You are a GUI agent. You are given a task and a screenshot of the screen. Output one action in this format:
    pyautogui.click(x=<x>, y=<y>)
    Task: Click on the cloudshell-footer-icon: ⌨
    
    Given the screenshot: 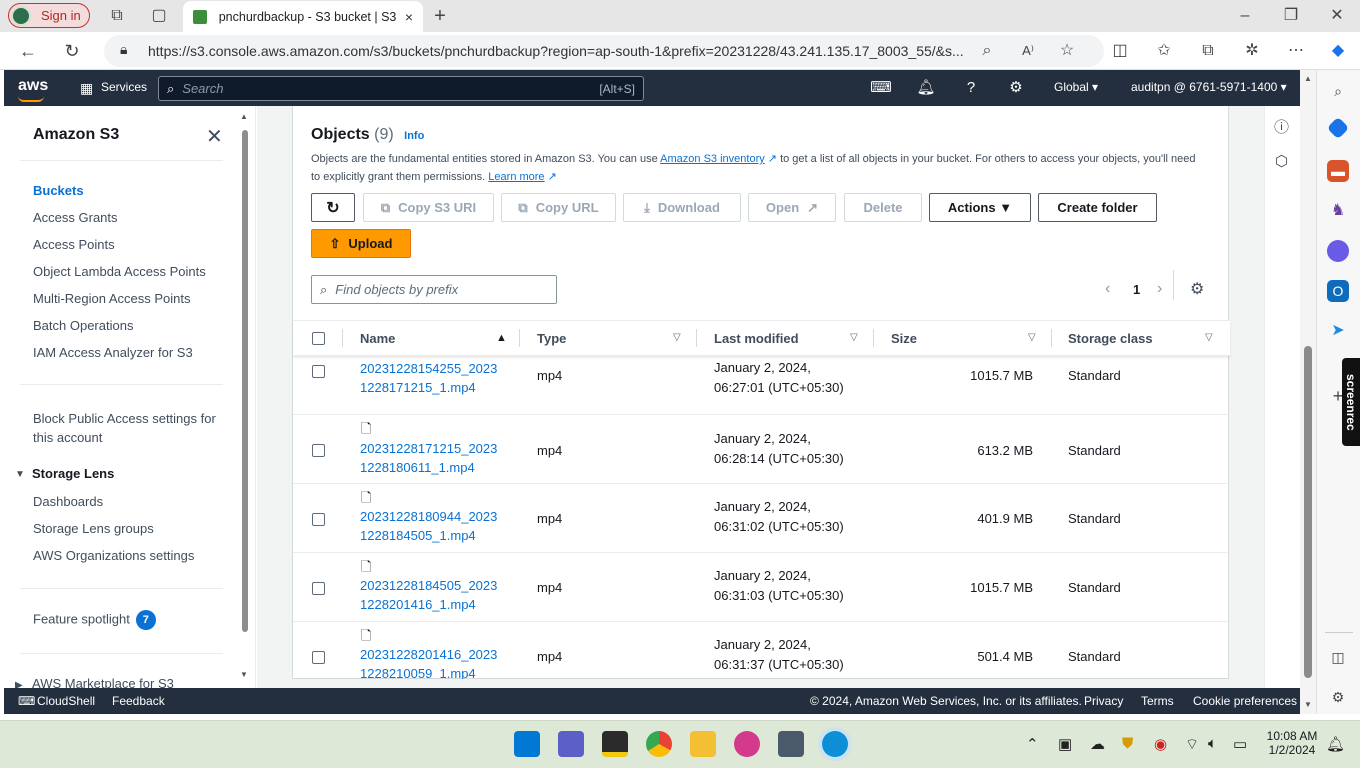 What is the action you would take?
    pyautogui.click(x=26, y=701)
    